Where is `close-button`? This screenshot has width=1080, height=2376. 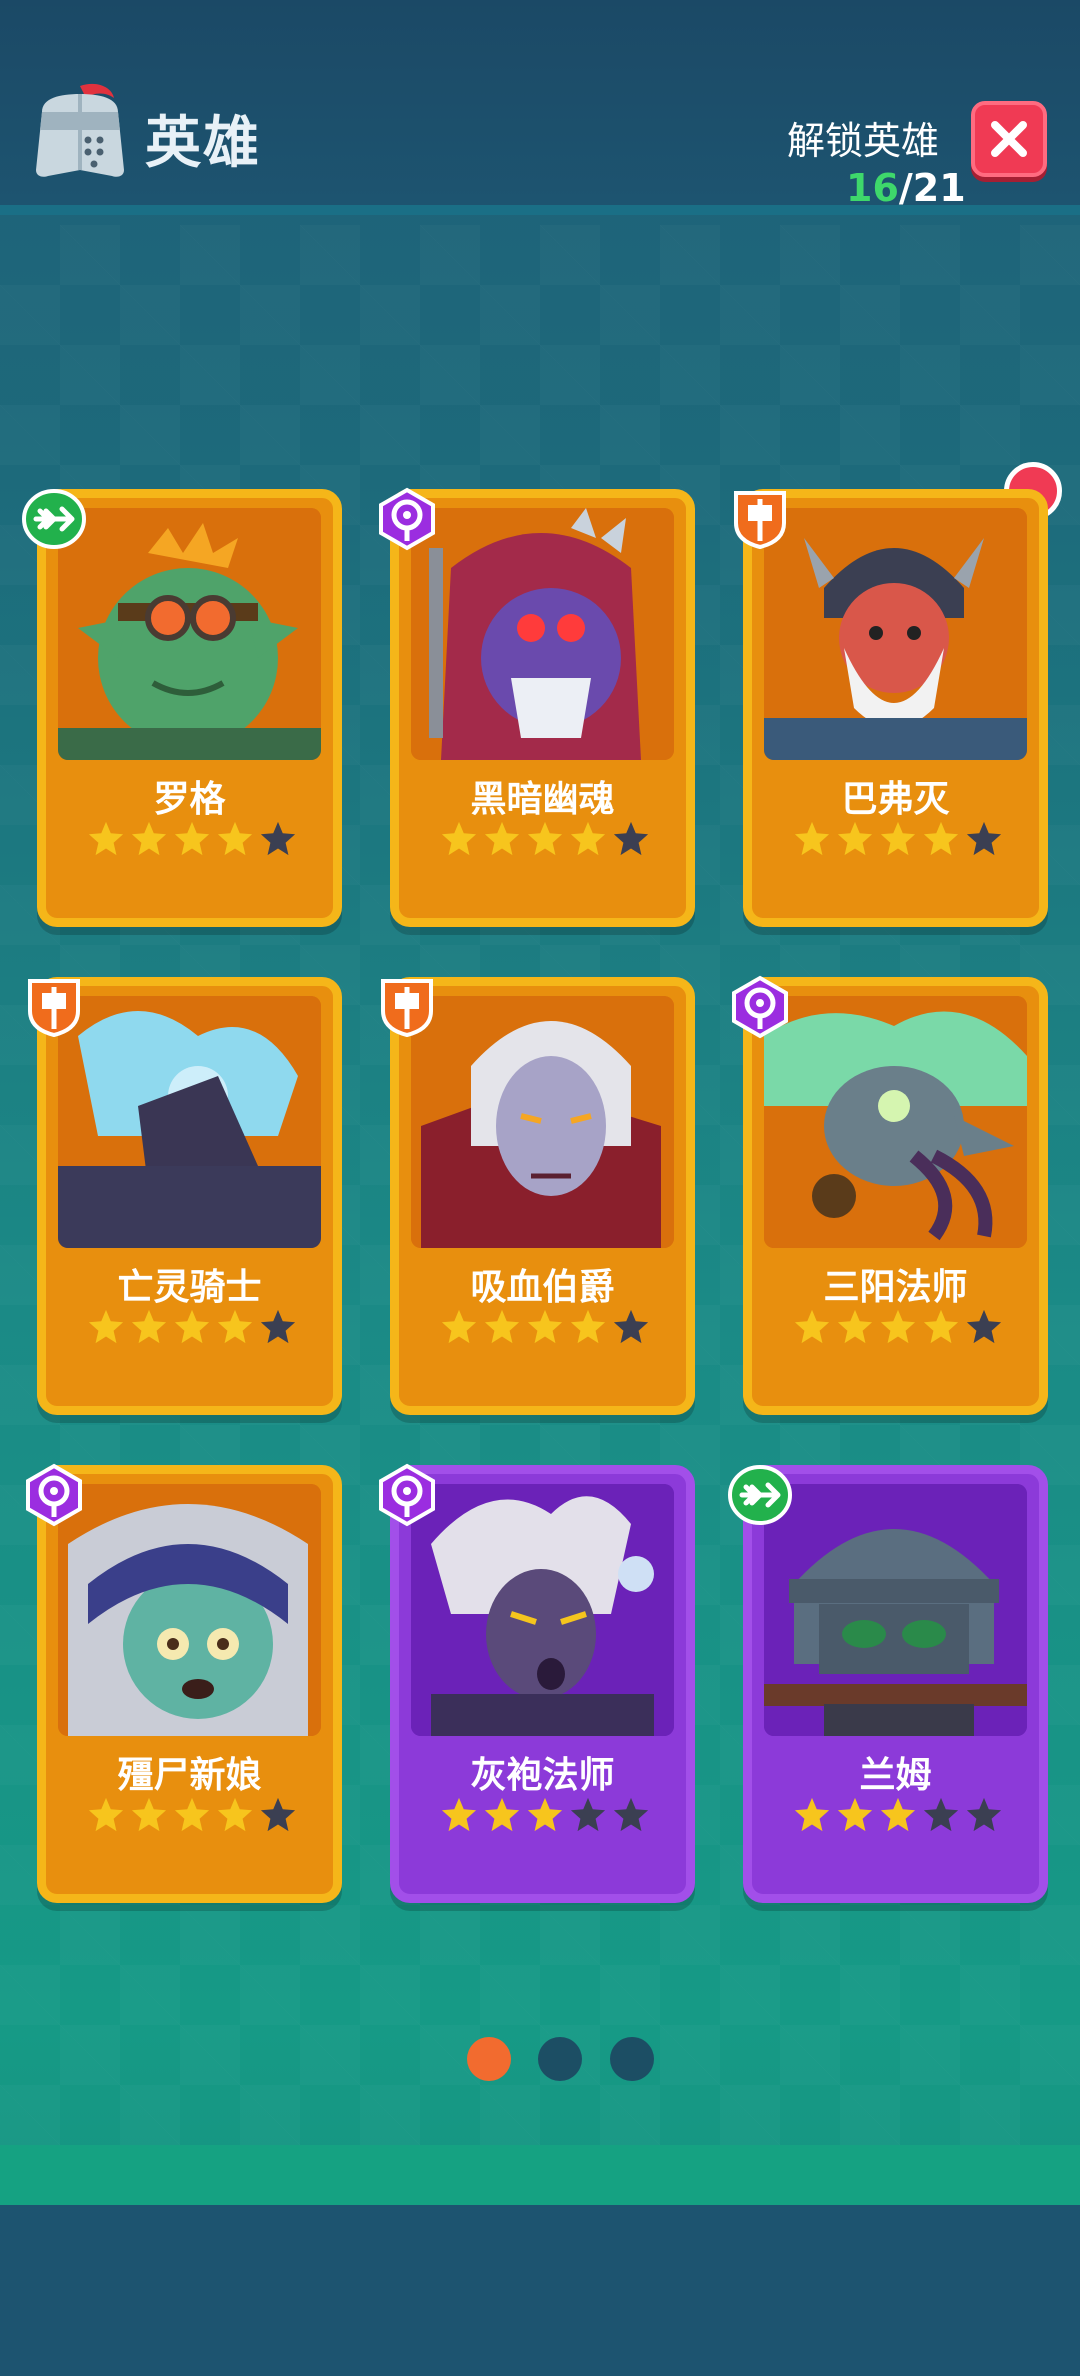 close-button is located at coordinates (1009, 139).